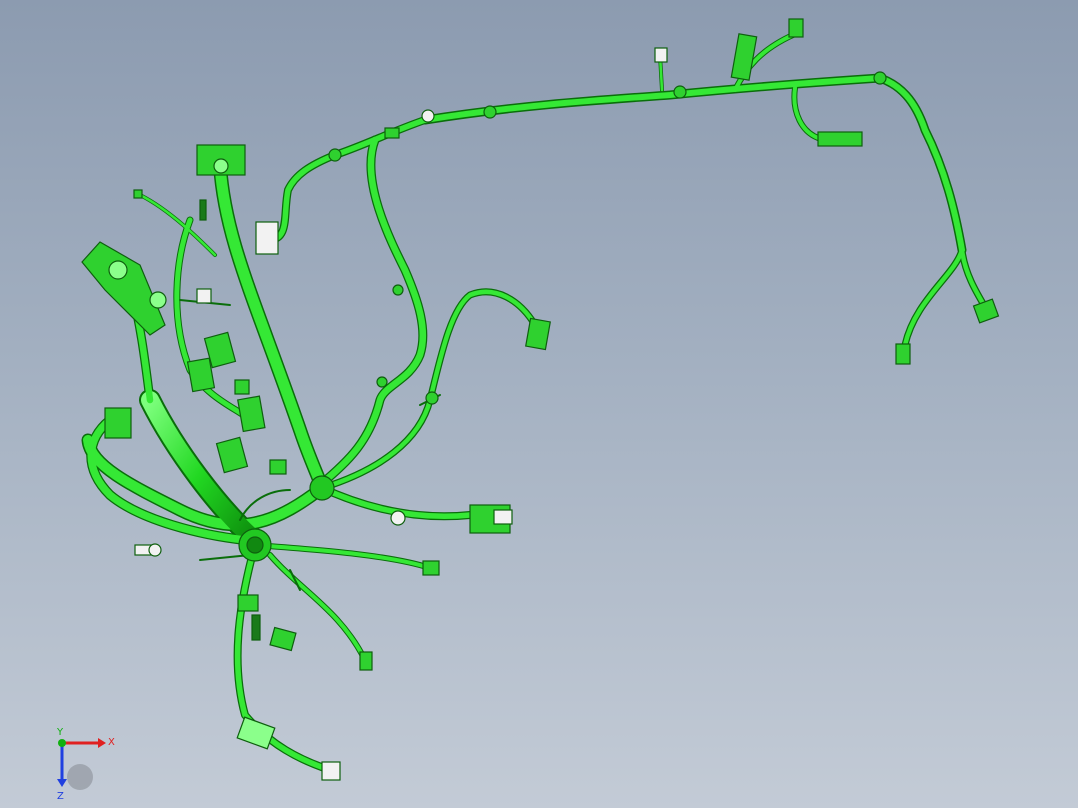  Describe the element at coordinates (242, 387) in the screenshot. I see `connector-e` at that location.